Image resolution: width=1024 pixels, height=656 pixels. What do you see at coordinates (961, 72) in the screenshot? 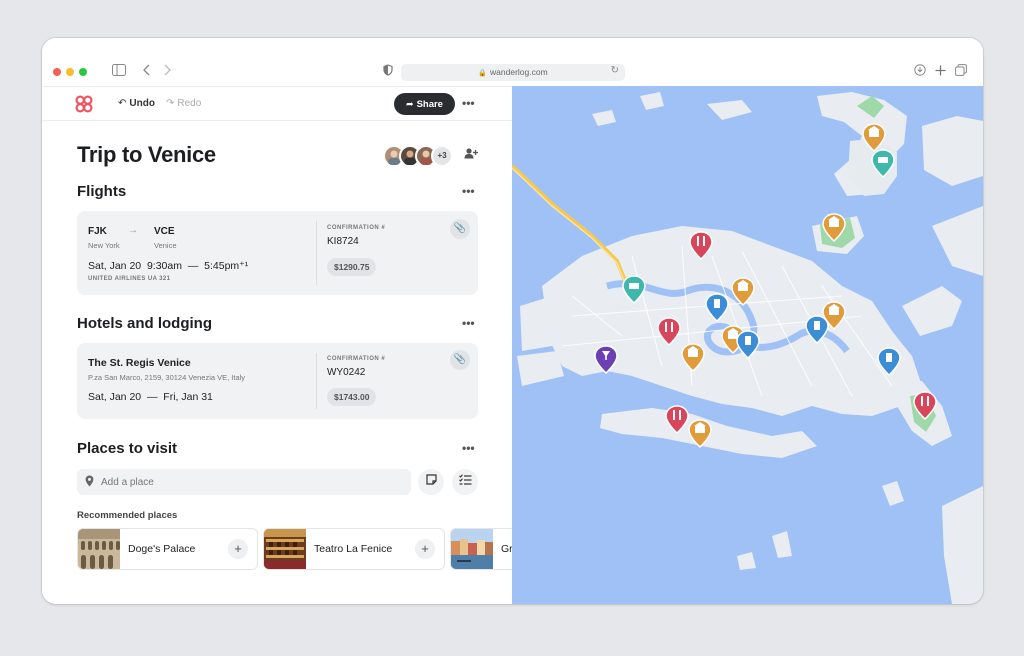
I see `tab-overview-icon` at bounding box center [961, 72].